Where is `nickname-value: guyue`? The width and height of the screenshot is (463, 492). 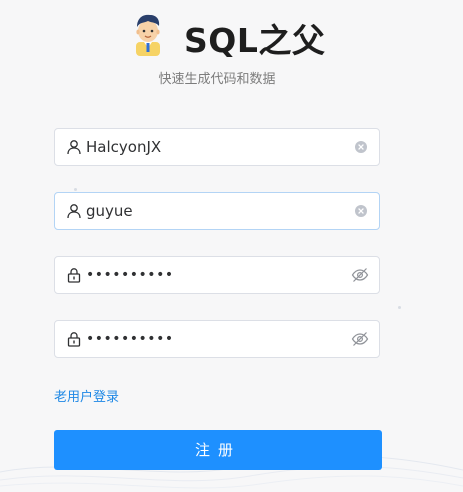 nickname-value: guyue is located at coordinates (109, 211).